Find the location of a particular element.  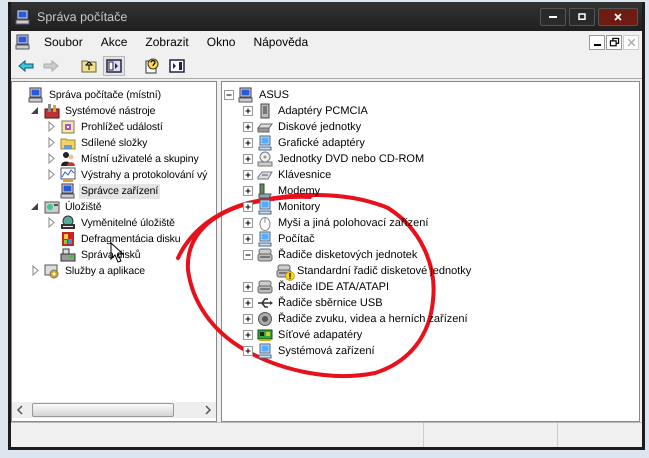

tree-item: Výstrahy a protokolování vý is located at coordinates (144, 175).